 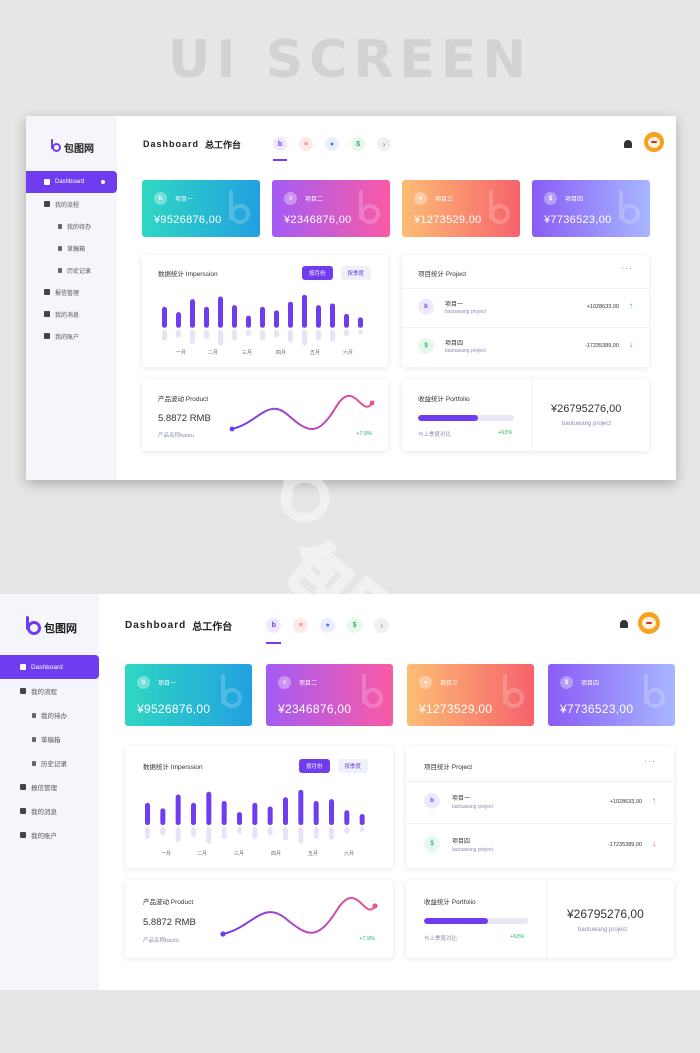 What do you see at coordinates (47, 292) in the screenshot?
I see `report-icon` at bounding box center [47, 292].